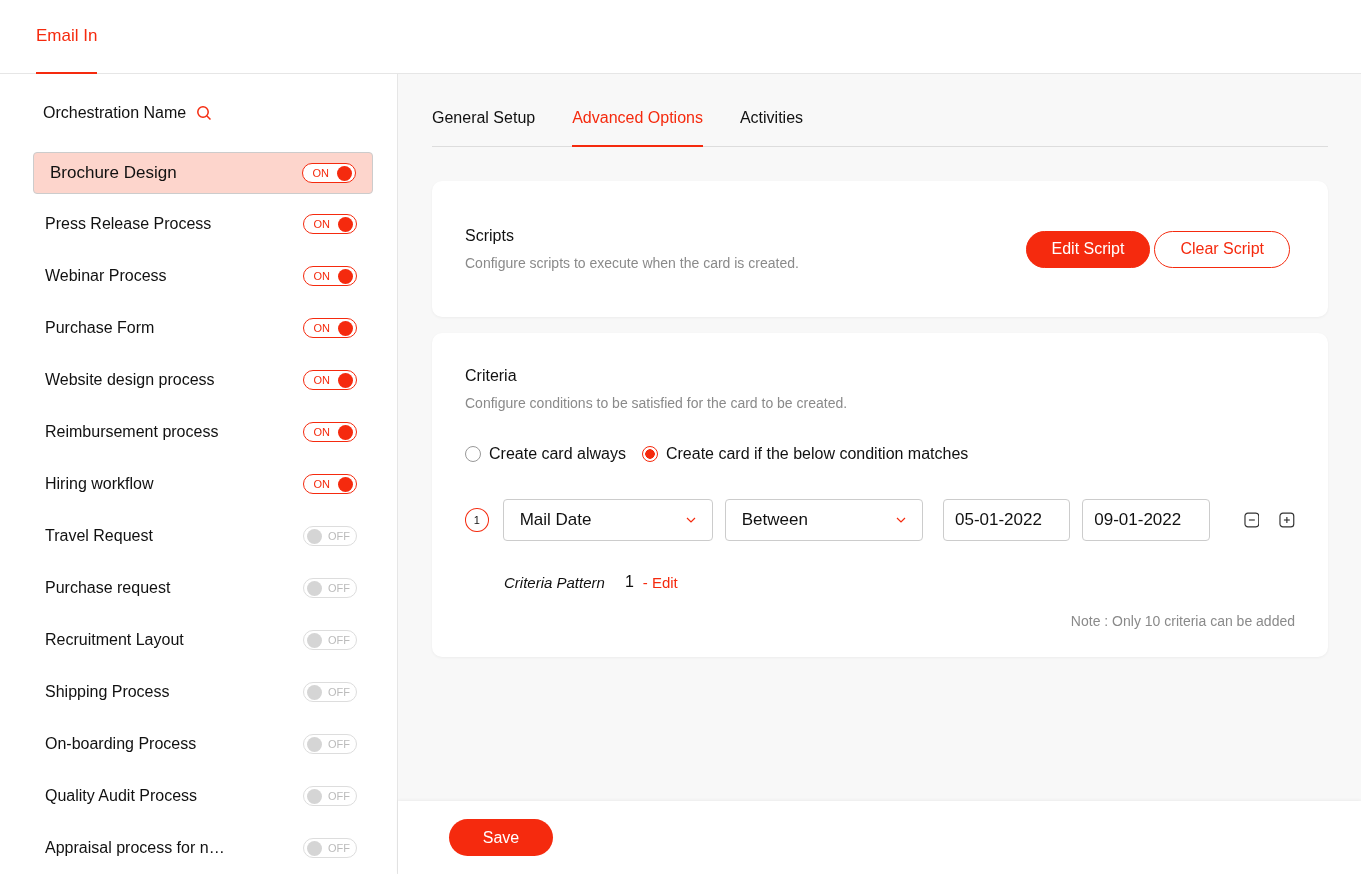 This screenshot has height=874, width=1361. What do you see at coordinates (805, 454) in the screenshot?
I see `radio-option: Create card if the below condition matches` at bounding box center [805, 454].